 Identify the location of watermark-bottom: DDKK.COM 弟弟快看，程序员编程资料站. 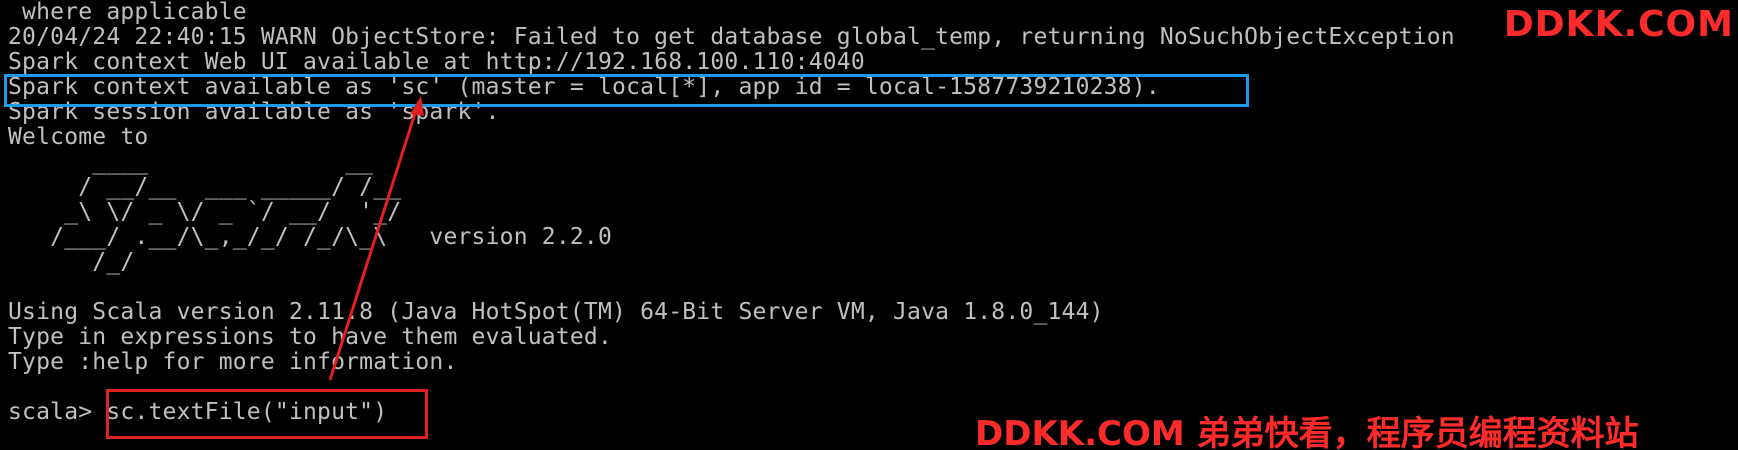
(1307, 432).